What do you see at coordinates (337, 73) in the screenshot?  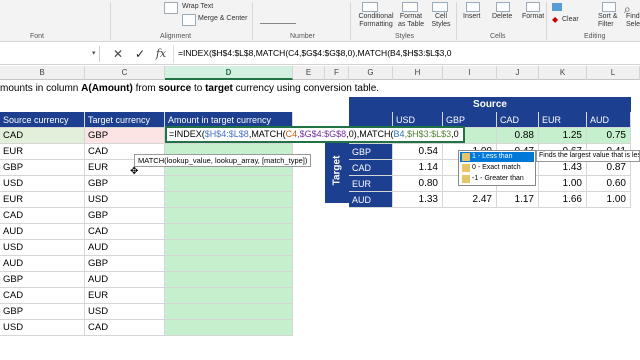 I see `column-header-f: F` at bounding box center [337, 73].